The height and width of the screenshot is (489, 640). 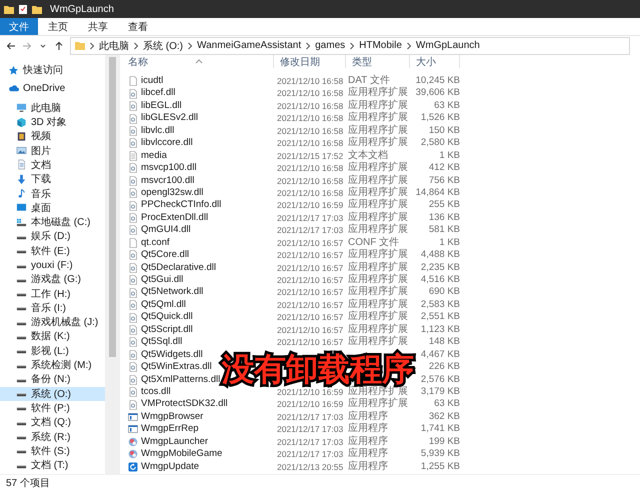 I want to click on sidebar-item: 游戏机械盘 (J:), so click(x=52, y=322).